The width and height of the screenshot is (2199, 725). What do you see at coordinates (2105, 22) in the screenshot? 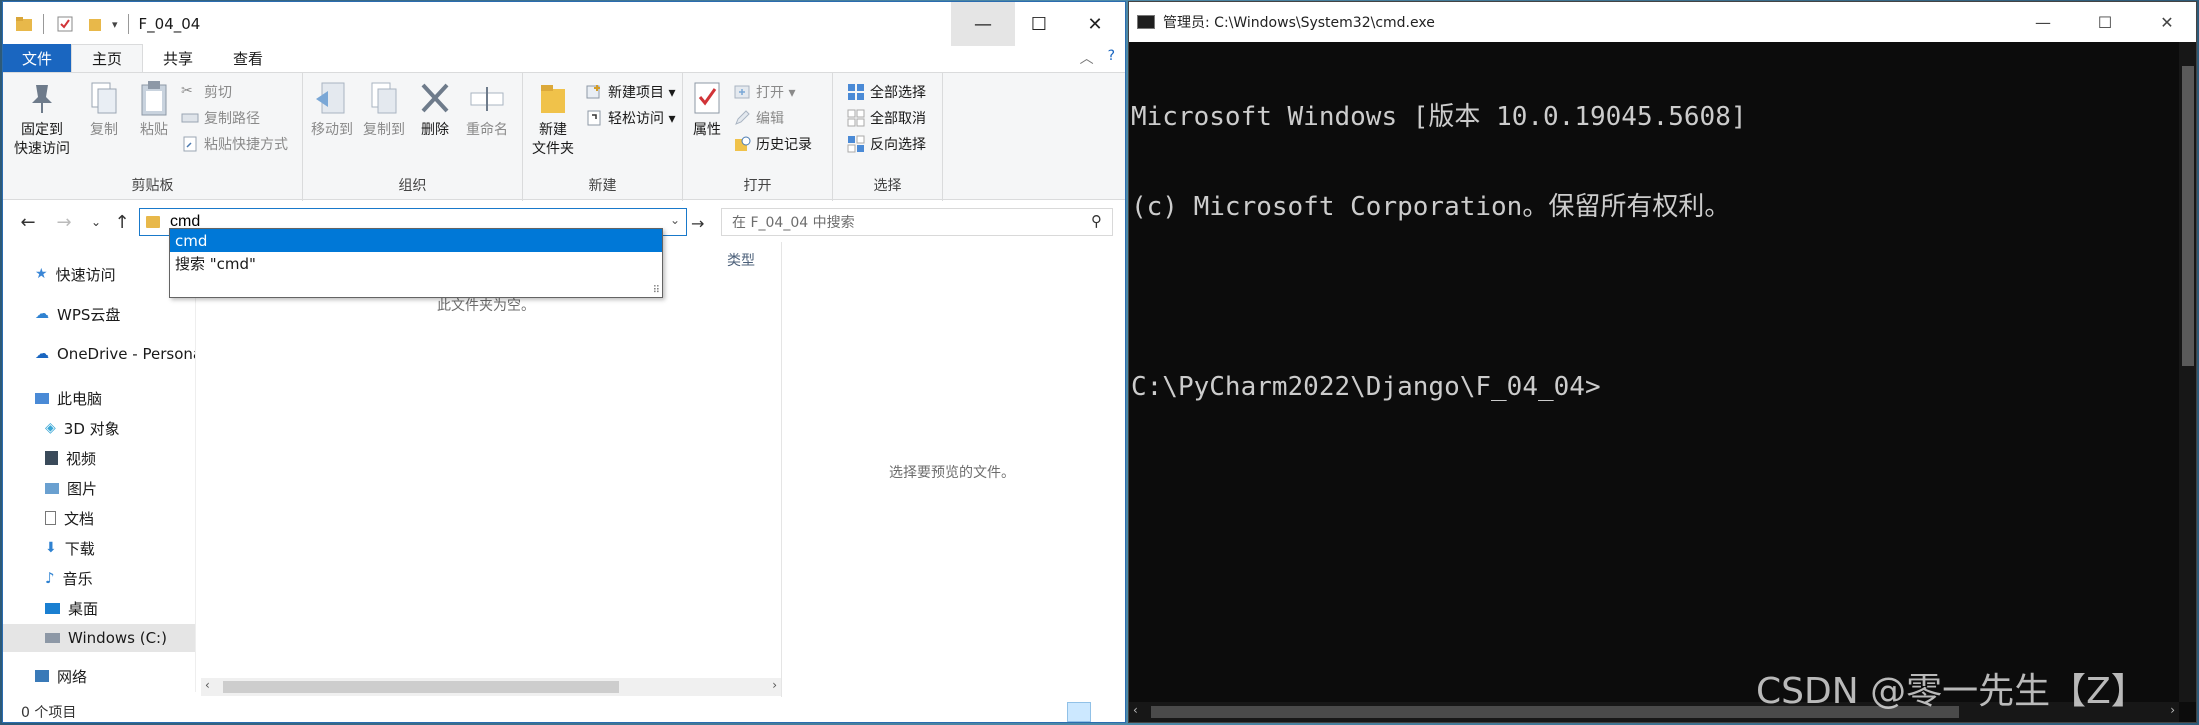
I see `cmd-maximize-button: ☐` at bounding box center [2105, 22].